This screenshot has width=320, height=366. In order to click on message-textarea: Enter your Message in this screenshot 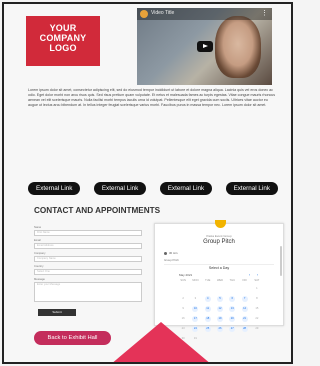, I will do `click(88, 292)`.